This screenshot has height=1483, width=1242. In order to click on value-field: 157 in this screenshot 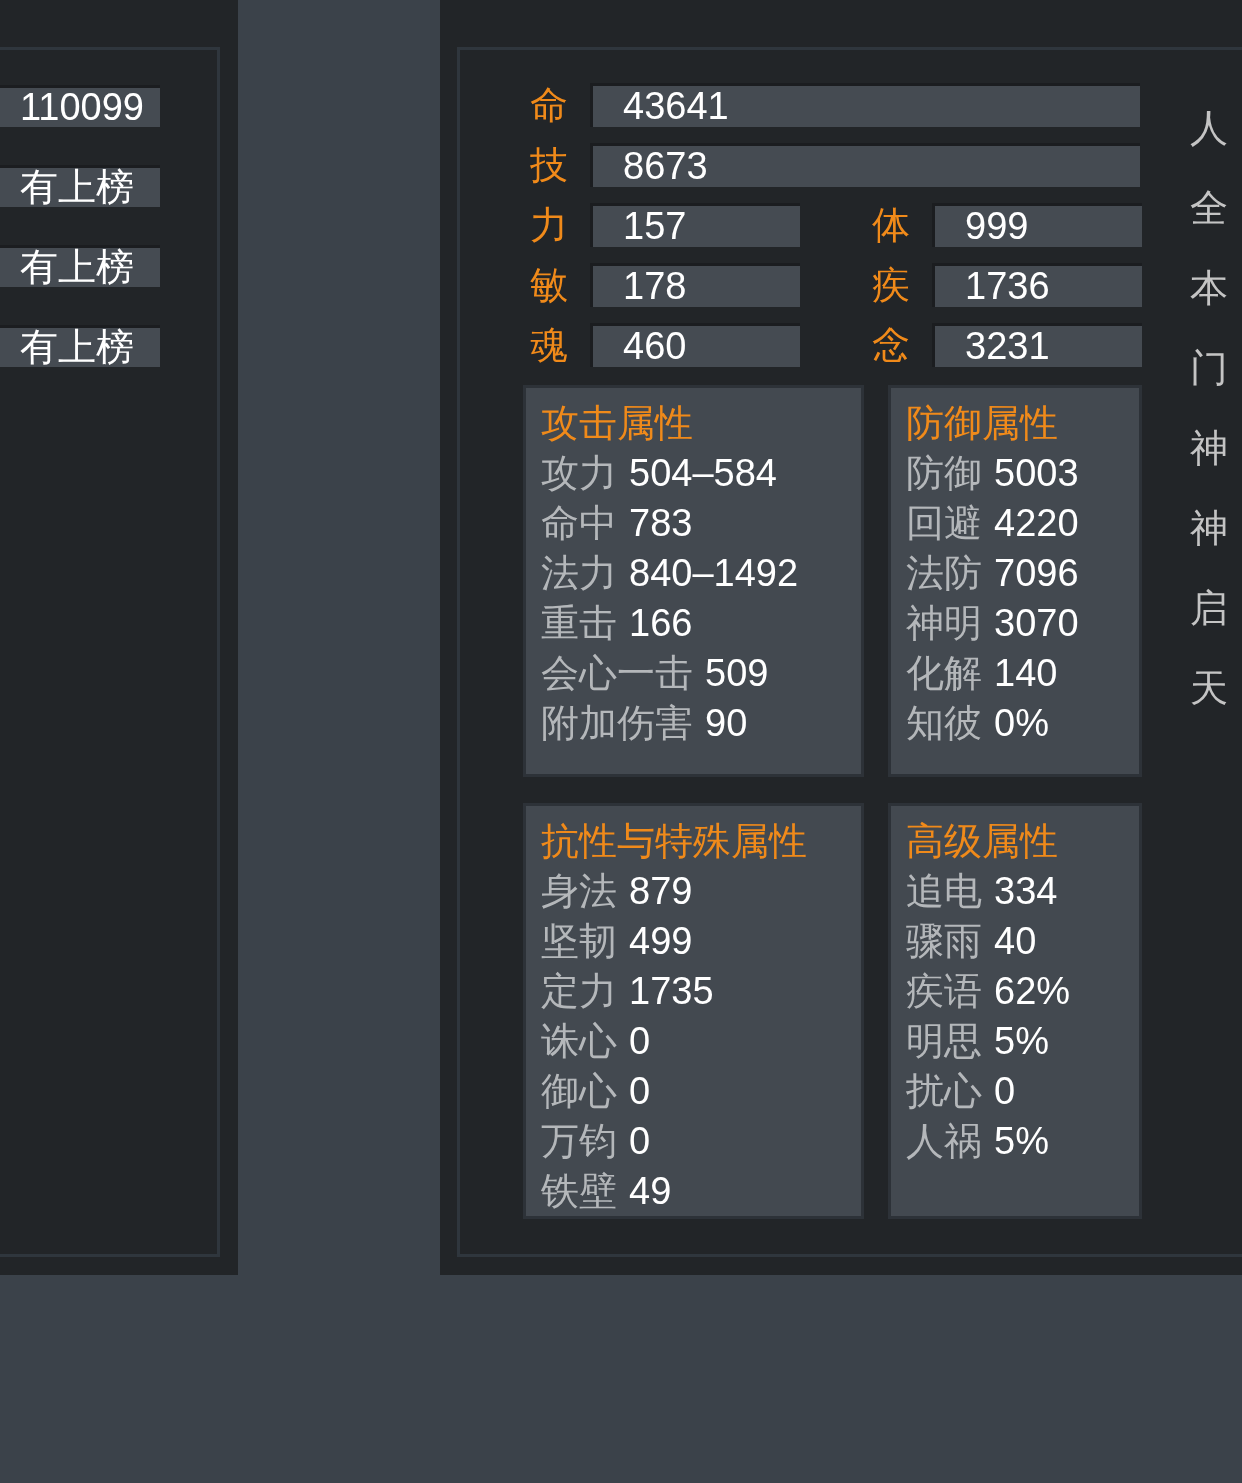, I will do `click(695, 225)`.